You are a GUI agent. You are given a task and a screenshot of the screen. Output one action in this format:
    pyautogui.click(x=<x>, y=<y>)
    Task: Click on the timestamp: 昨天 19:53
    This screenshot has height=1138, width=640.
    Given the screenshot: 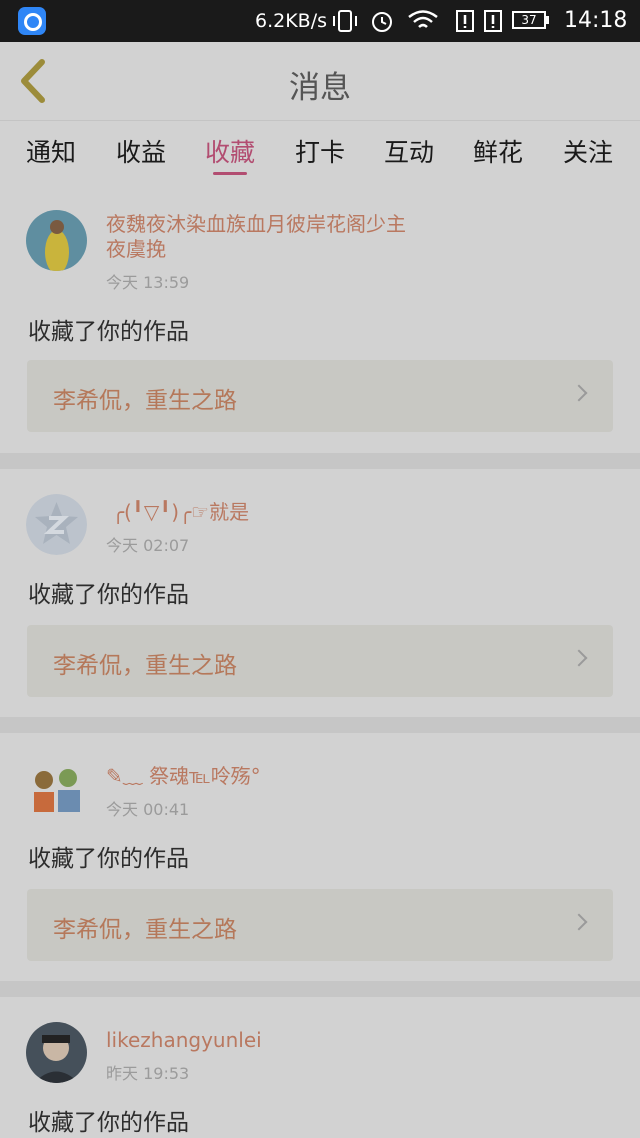 What is the action you would take?
    pyautogui.click(x=148, y=1073)
    